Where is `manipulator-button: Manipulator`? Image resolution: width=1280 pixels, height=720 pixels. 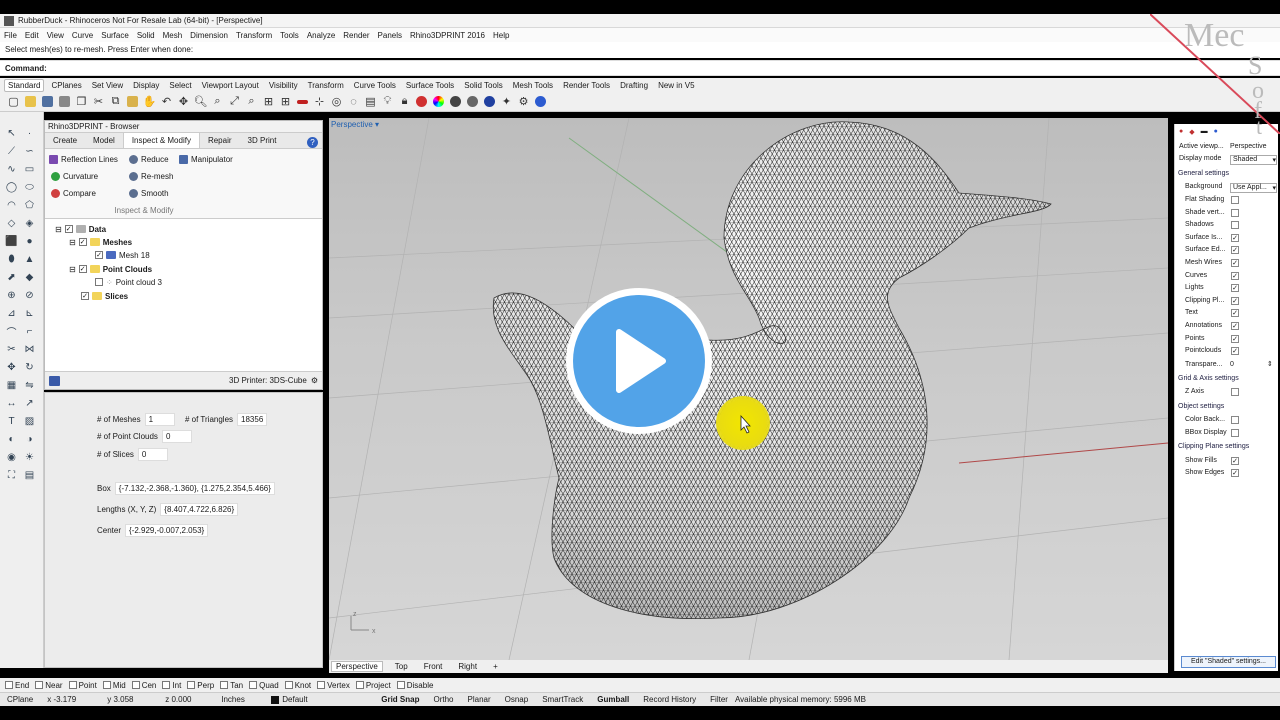 manipulator-button: Manipulator is located at coordinates (206, 159).